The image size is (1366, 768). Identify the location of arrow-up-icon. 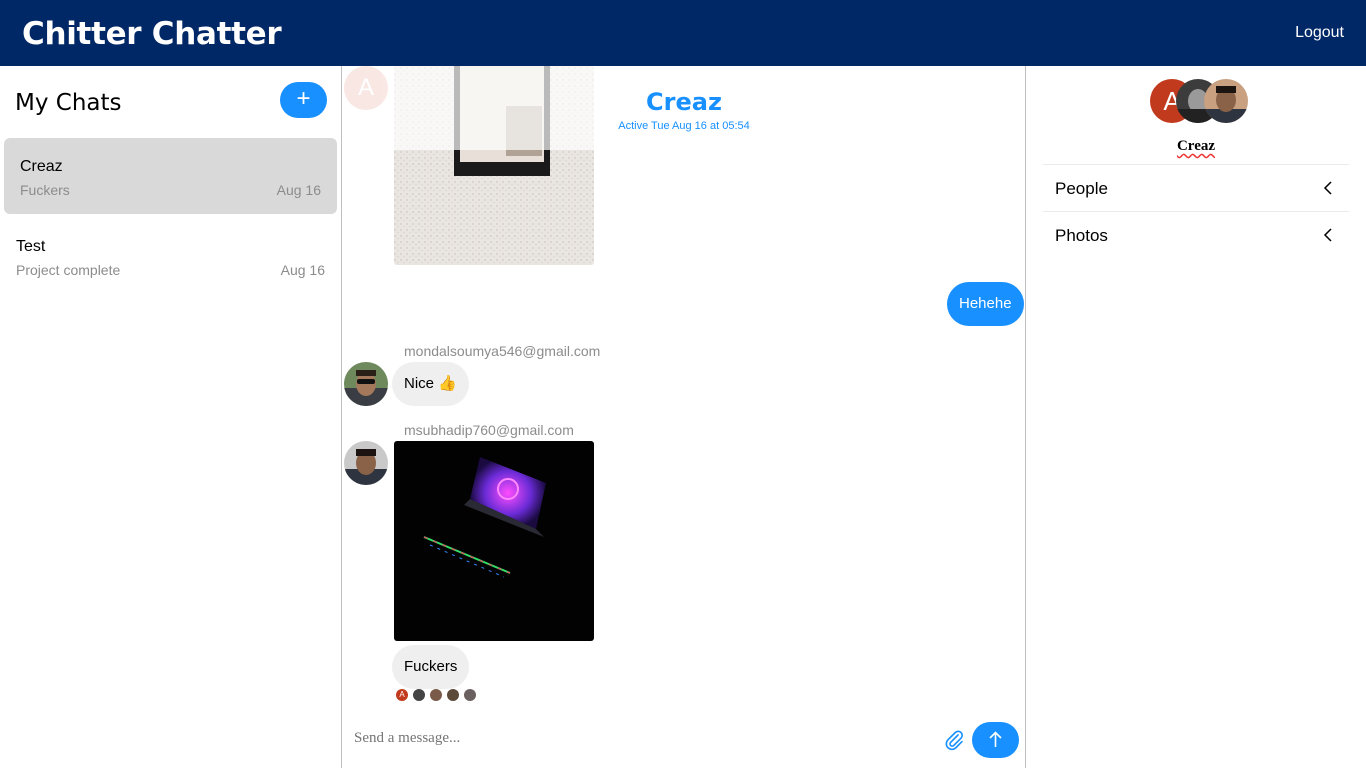
(995, 739).